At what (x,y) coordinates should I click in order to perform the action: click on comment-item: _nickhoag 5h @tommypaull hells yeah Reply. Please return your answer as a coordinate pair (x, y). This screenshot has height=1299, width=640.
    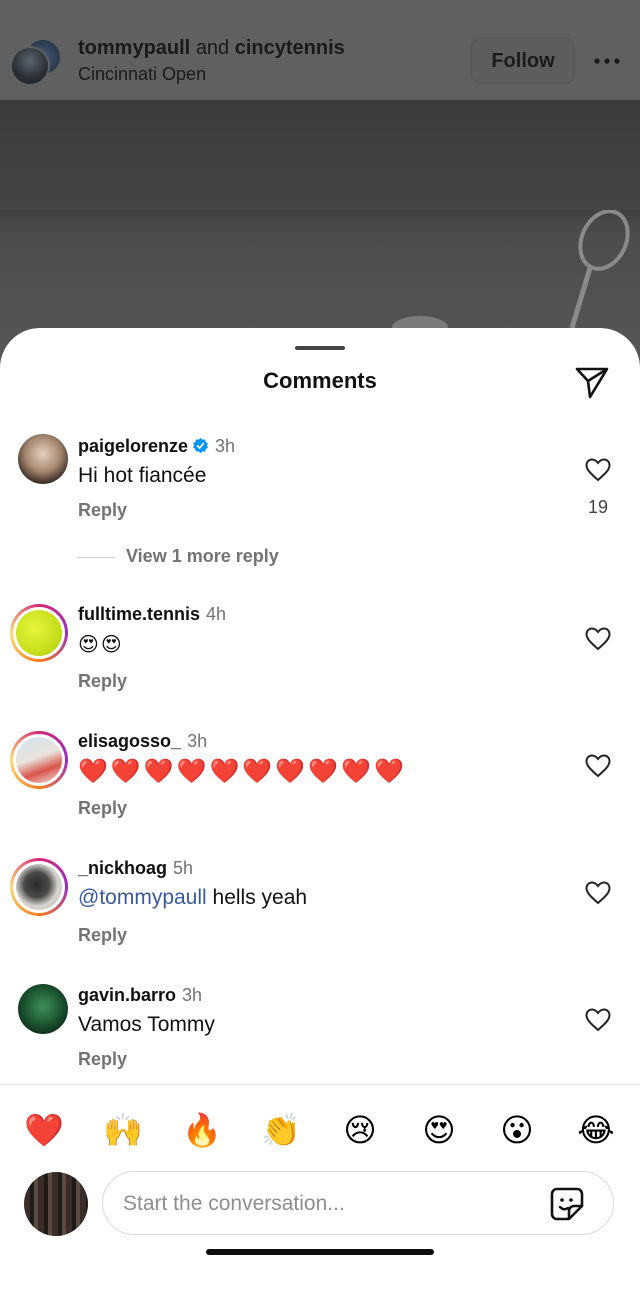
    Looking at the image, I should click on (320, 902).